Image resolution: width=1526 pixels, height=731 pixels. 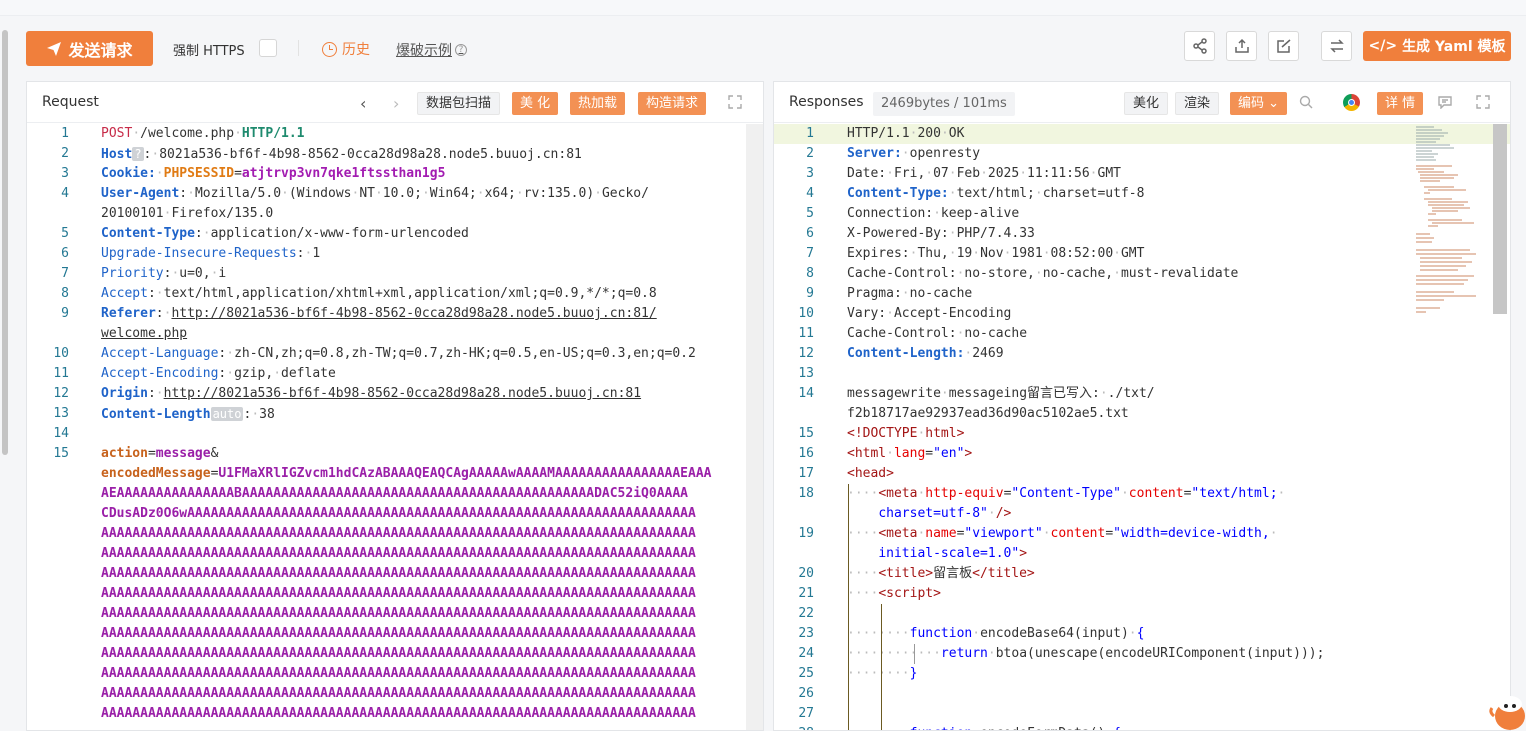 I want to click on code-text: welcome.php, so click(x=144, y=334).